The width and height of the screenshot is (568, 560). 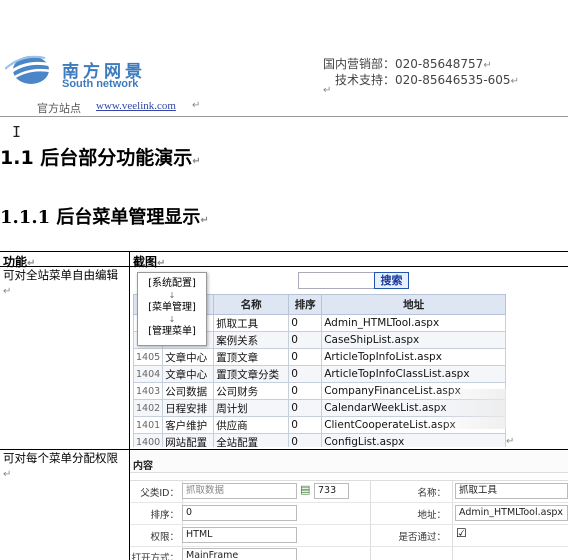 I want to click on row-module: 公司数据, so click(x=188, y=391).